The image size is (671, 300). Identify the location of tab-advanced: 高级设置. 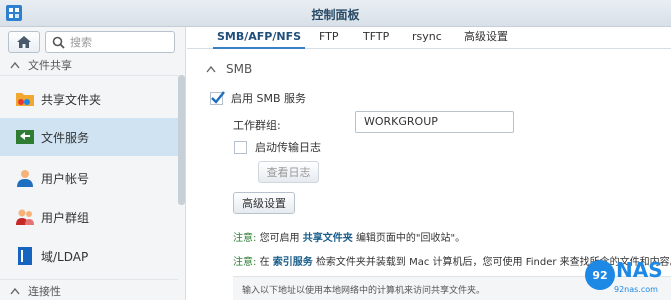
(486, 38).